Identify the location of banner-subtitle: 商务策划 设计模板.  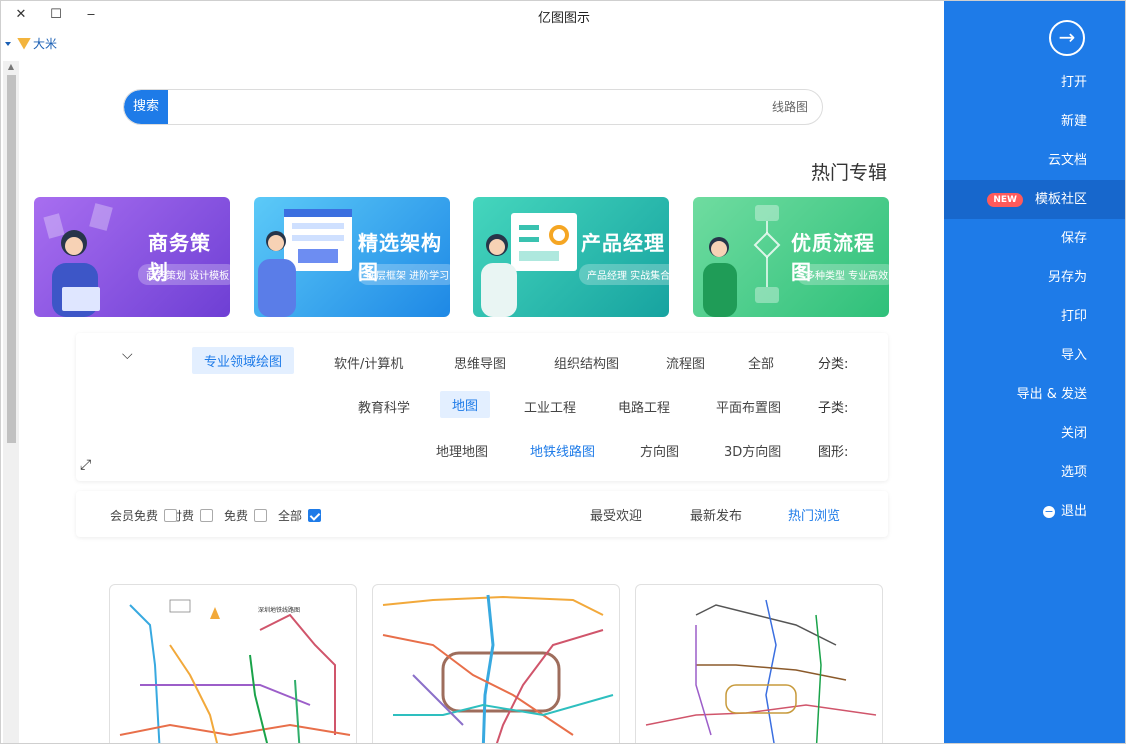
(184, 274).